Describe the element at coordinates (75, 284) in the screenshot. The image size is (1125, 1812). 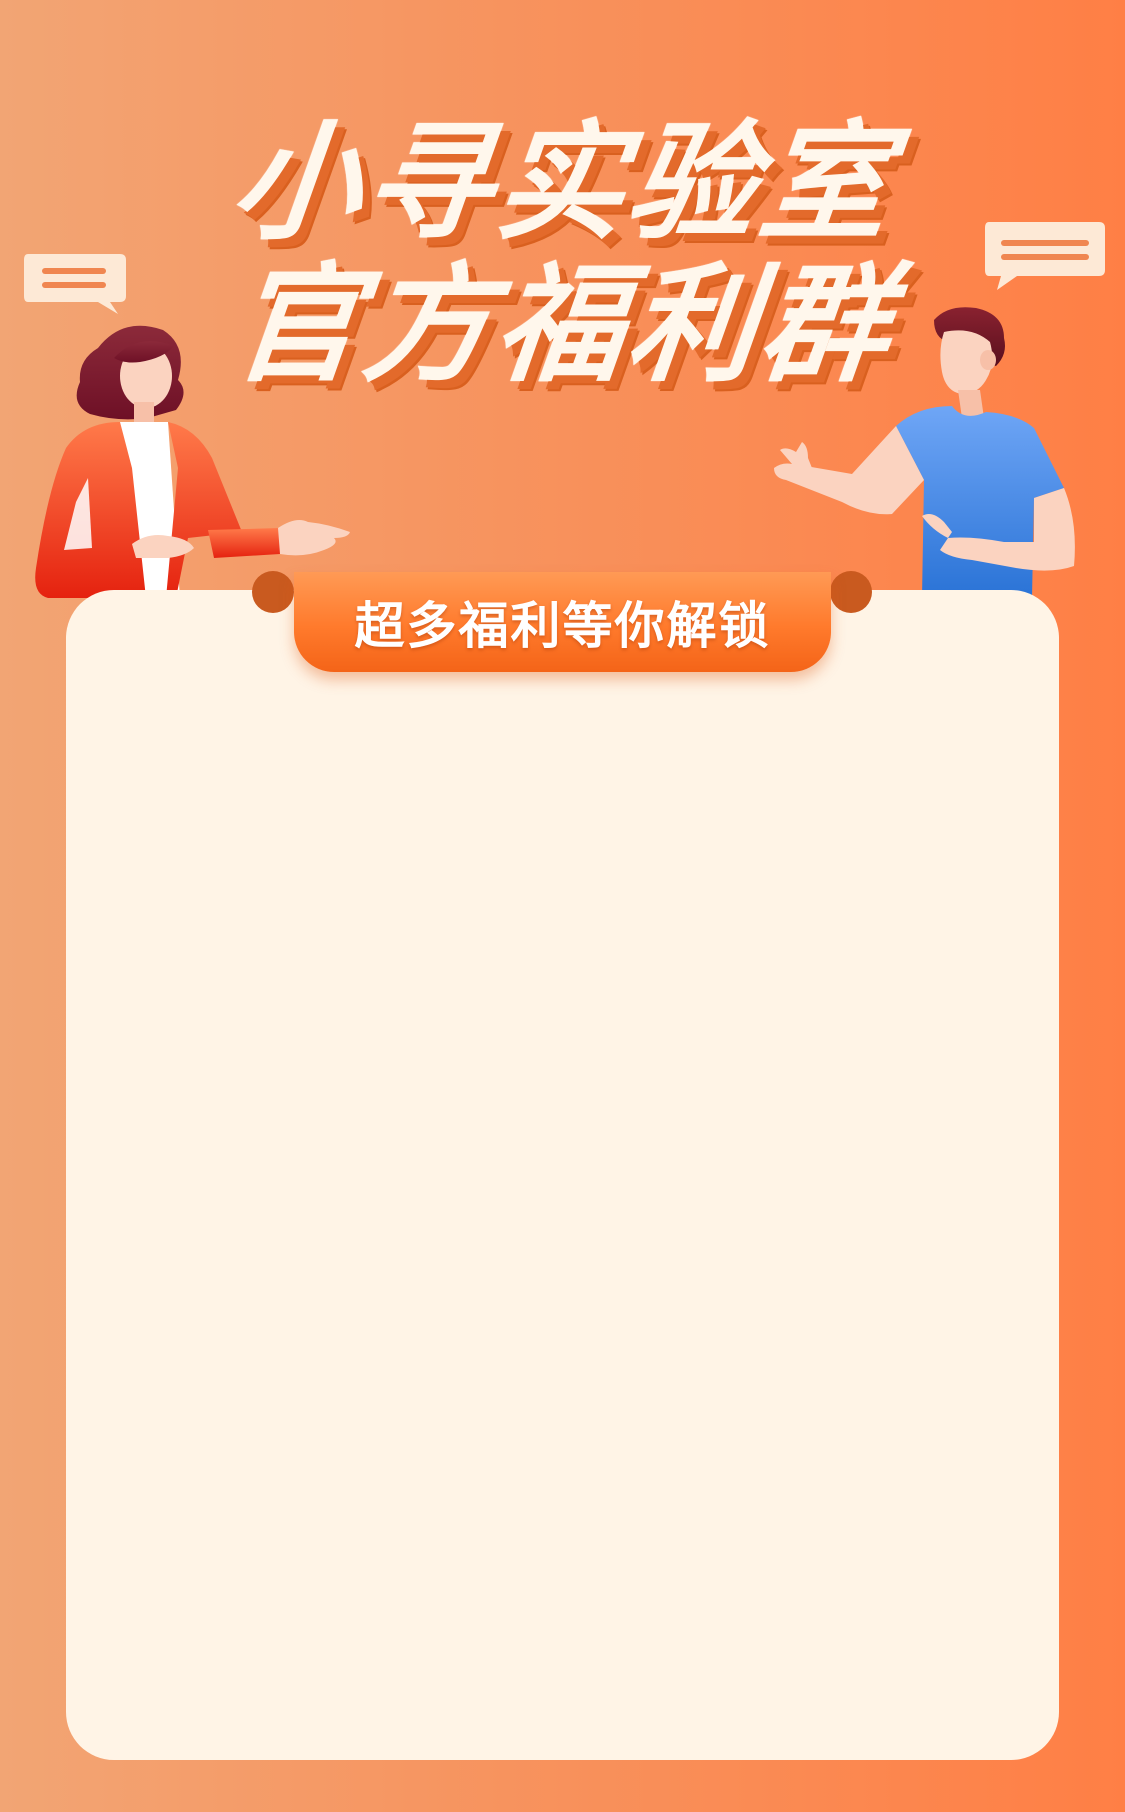
I see `speech-bubble-left-icon` at that location.